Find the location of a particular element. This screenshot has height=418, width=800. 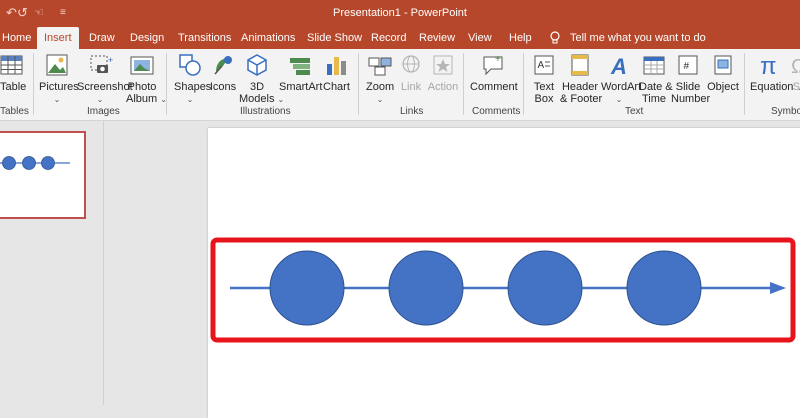

photo-album-icon is located at coordinates (142, 65).